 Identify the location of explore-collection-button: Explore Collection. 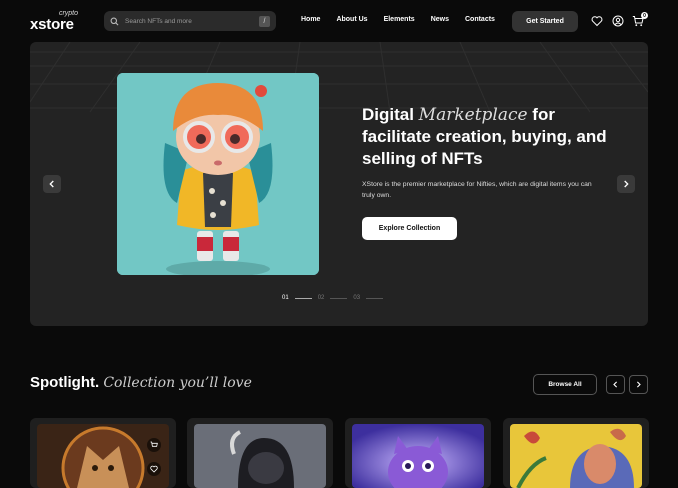
(409, 228).